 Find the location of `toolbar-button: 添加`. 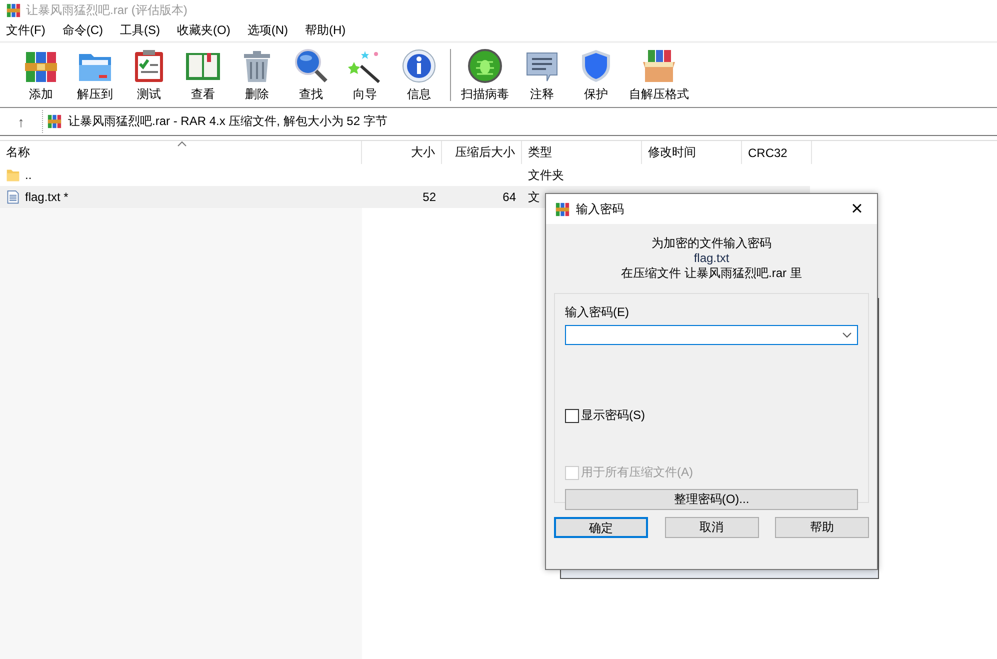

toolbar-button: 添加 is located at coordinates (41, 75).